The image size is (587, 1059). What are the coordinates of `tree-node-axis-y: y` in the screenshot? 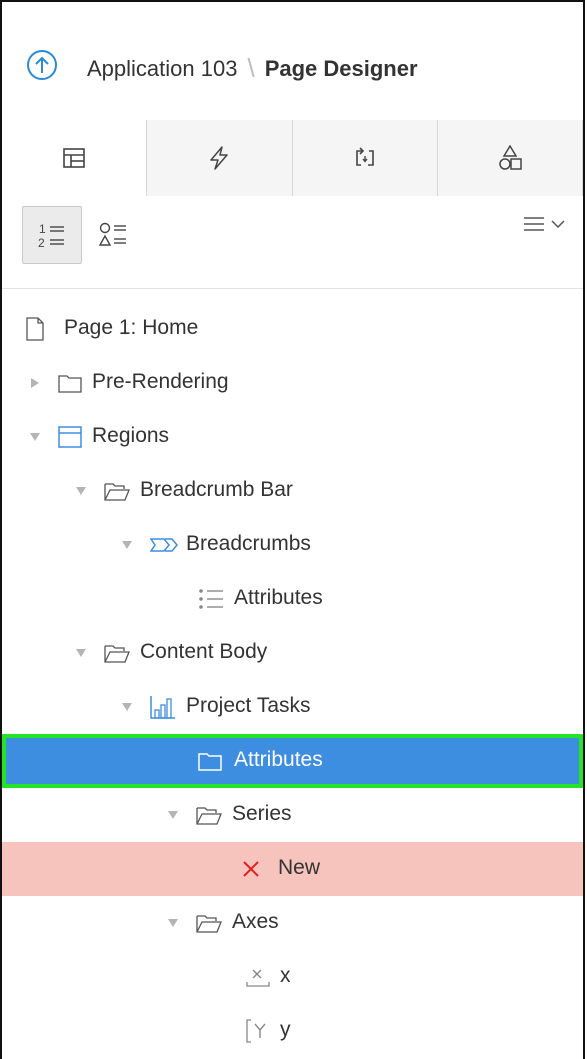 It's located at (292, 1031).